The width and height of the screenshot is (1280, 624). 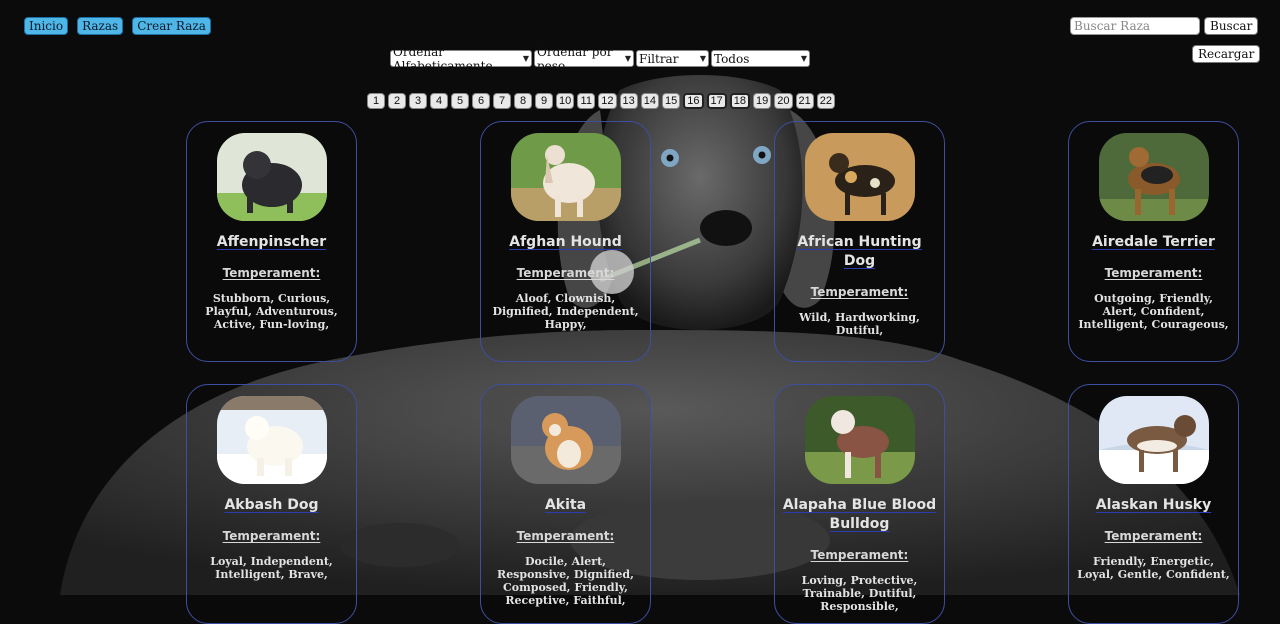 I want to click on breed-name-link: Afghan Hound, so click(x=565, y=242).